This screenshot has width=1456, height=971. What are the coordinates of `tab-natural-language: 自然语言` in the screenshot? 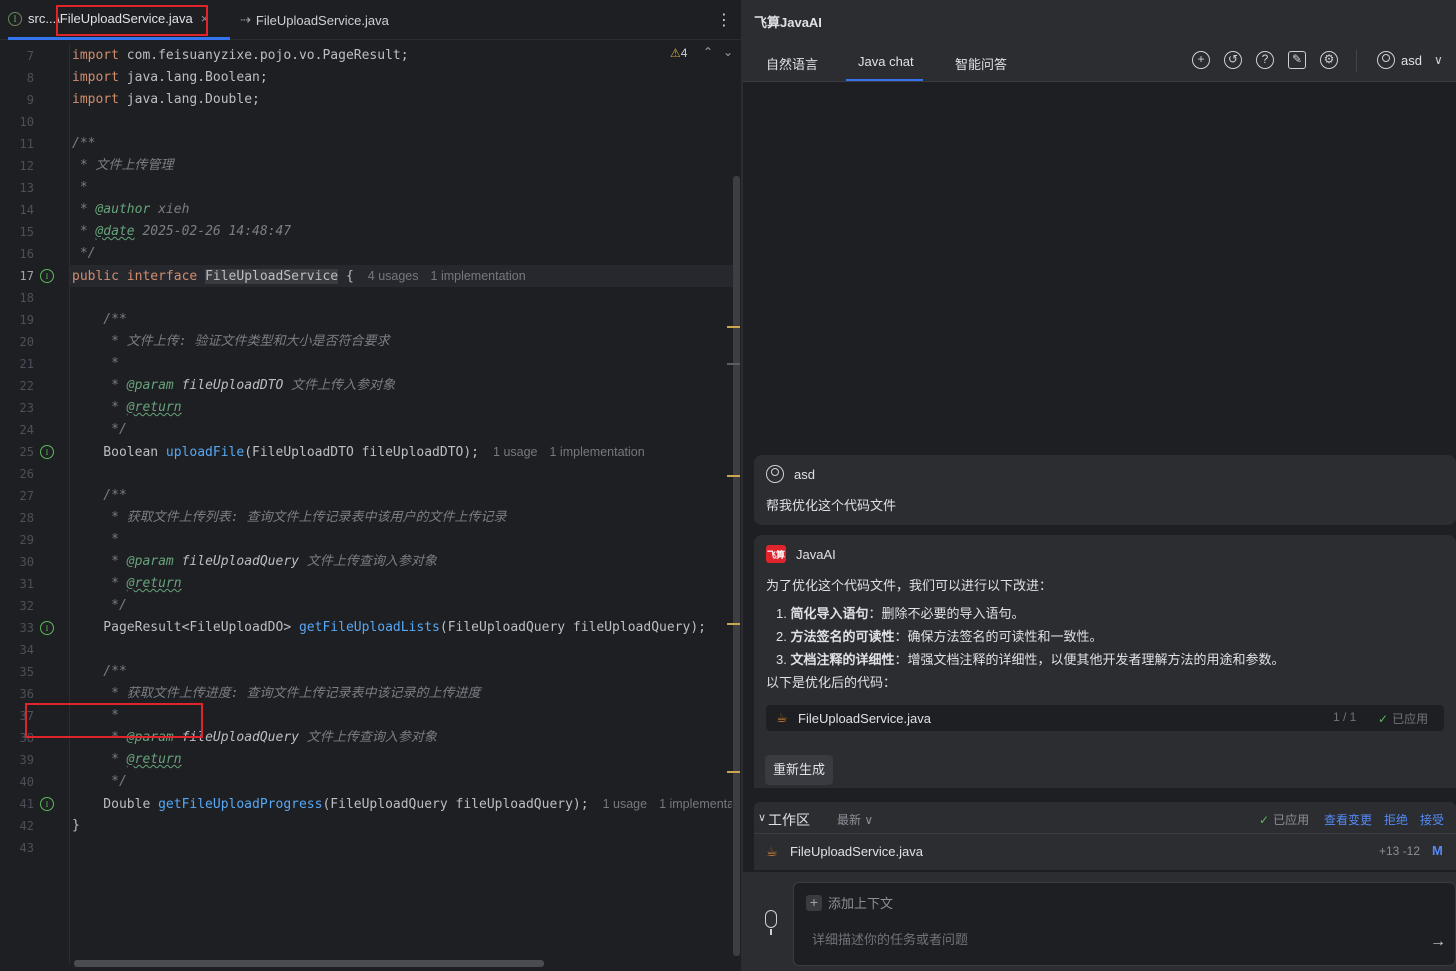 It's located at (792, 63).